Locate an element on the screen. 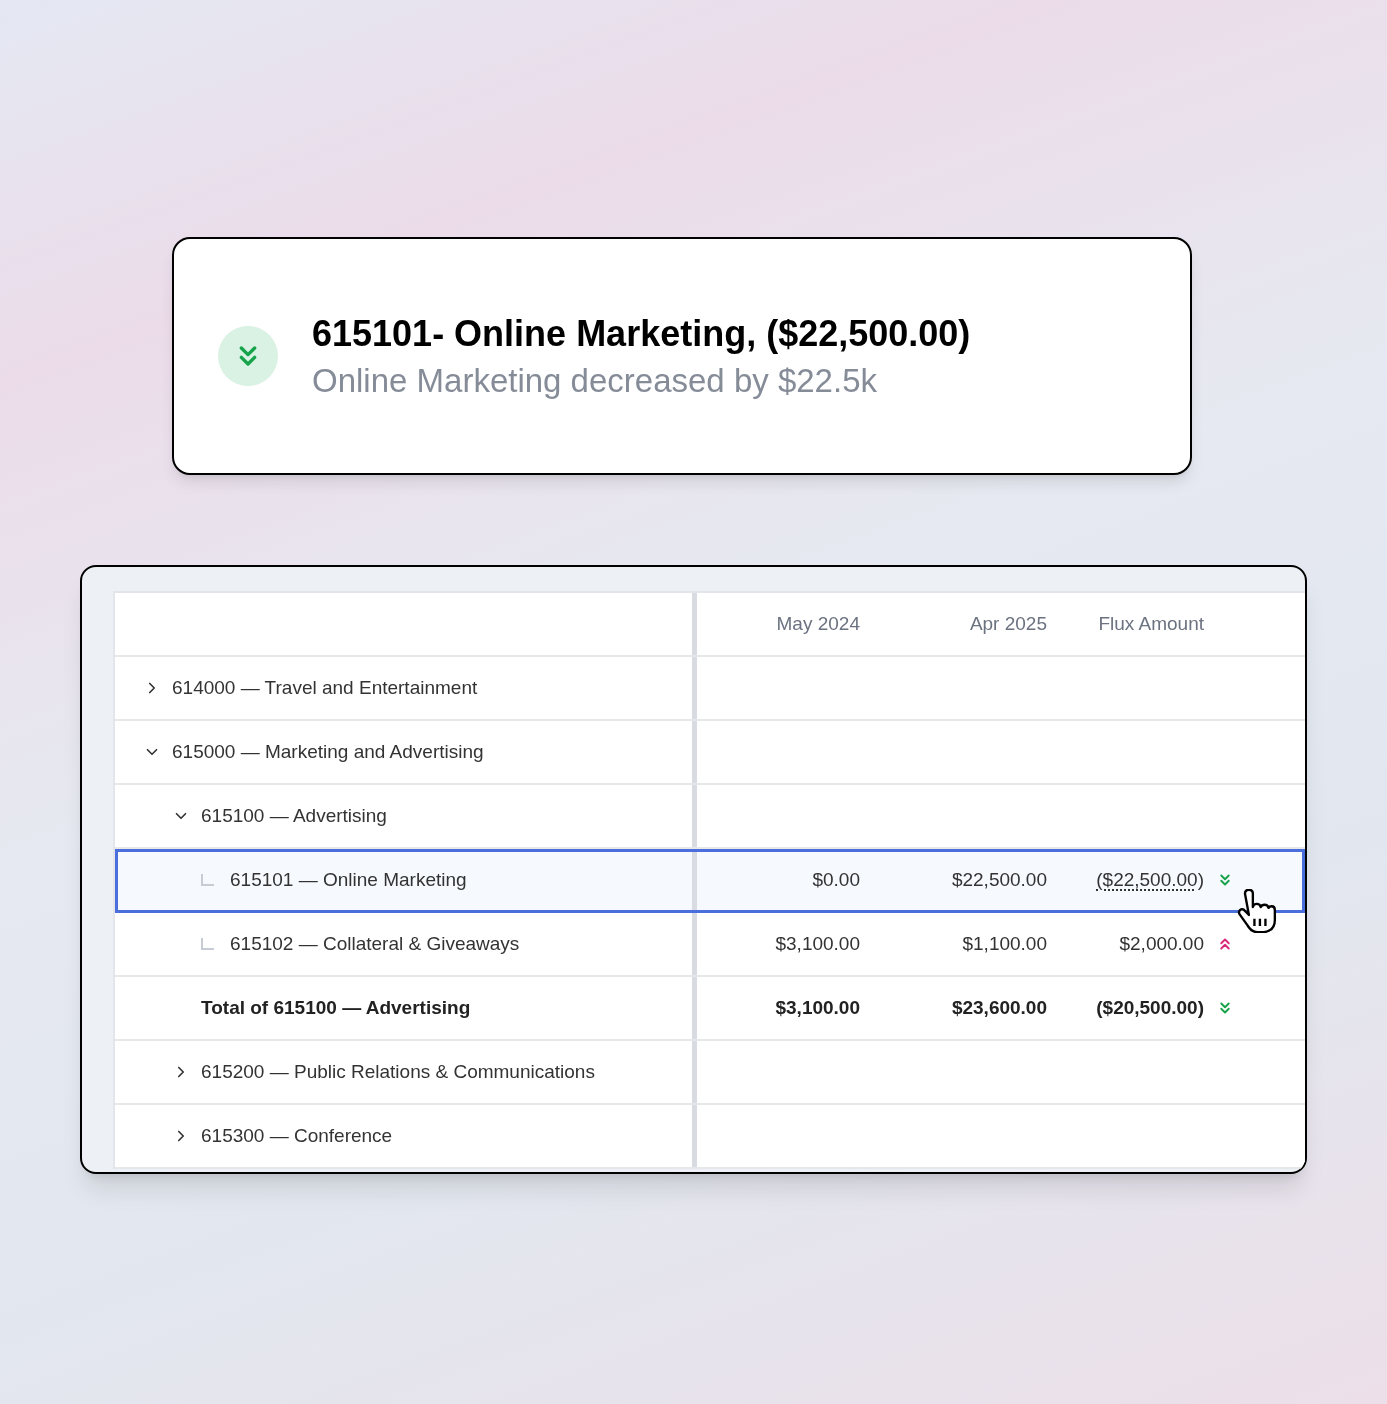 The image size is (1387, 1404). column-header: May 2024 is located at coordinates (818, 623).